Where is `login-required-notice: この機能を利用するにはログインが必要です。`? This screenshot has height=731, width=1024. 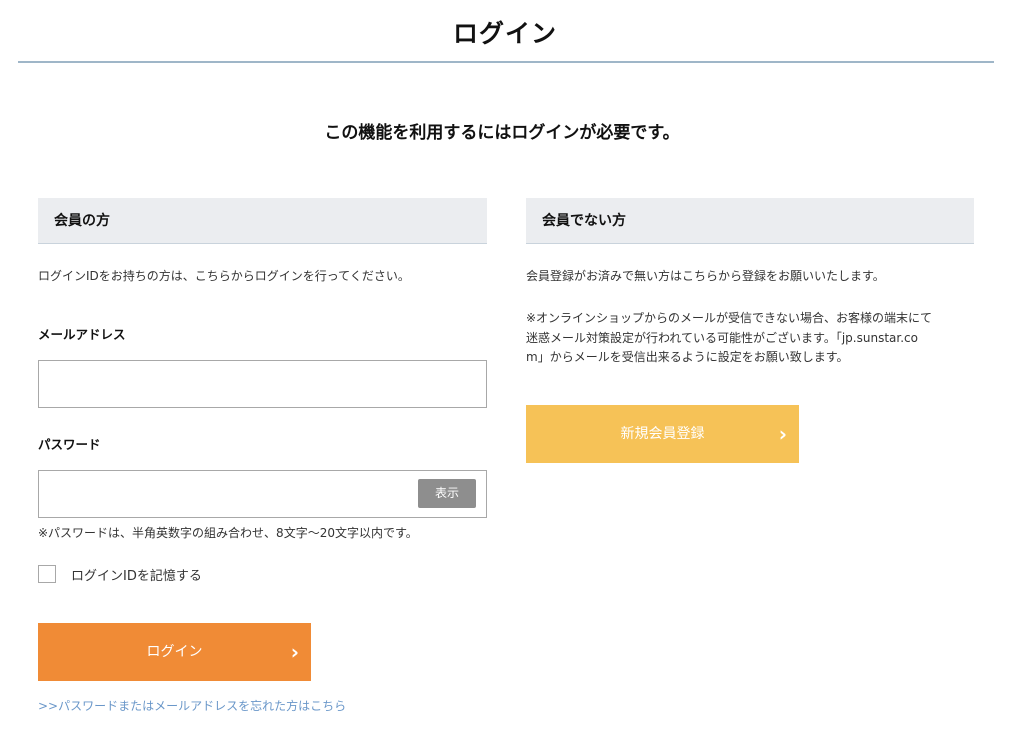 login-required-notice: この機能を利用するにはログインが必要です。 is located at coordinates (502, 133).